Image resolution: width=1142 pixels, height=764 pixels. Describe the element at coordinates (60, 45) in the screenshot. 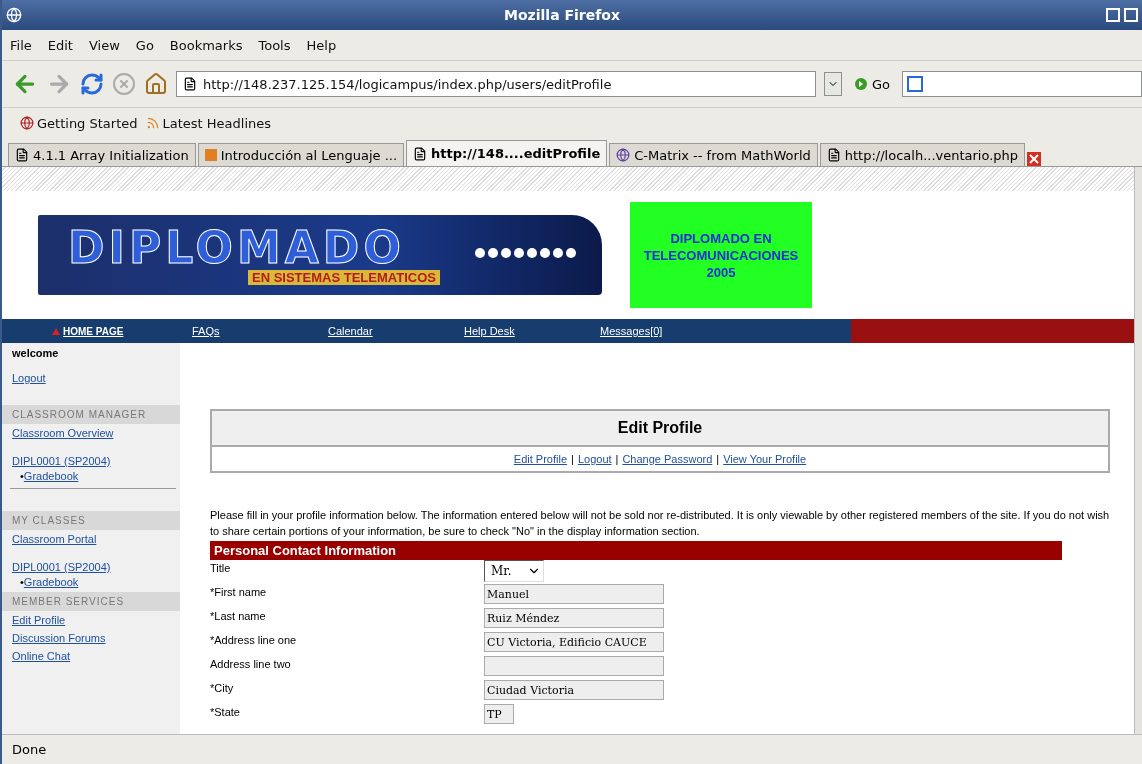

I see `menu-item: Edit` at that location.